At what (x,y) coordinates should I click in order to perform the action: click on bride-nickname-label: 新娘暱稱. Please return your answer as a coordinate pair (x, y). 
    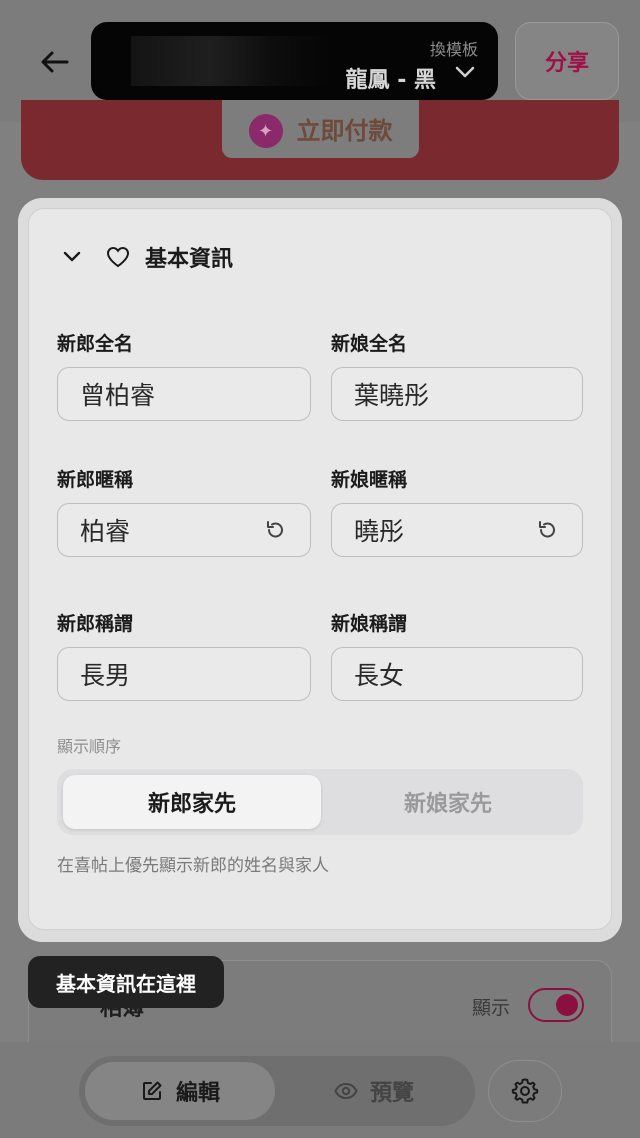
    Looking at the image, I should click on (369, 480).